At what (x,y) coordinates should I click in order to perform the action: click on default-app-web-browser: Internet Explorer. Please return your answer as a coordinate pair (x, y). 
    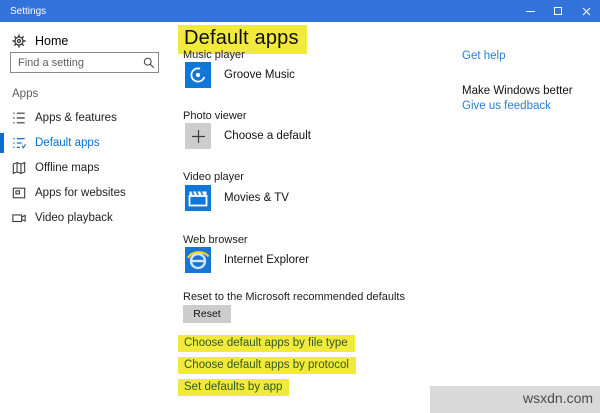
    Looking at the image, I should click on (247, 260).